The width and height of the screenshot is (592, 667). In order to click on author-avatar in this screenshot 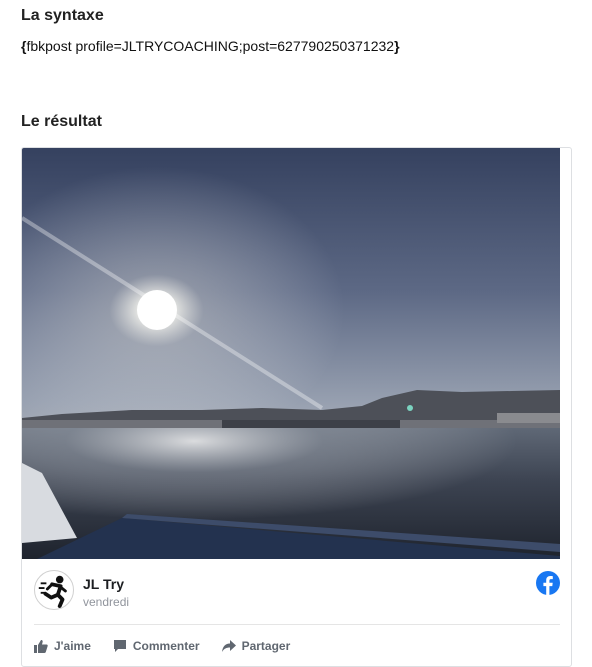, I will do `click(54, 590)`.